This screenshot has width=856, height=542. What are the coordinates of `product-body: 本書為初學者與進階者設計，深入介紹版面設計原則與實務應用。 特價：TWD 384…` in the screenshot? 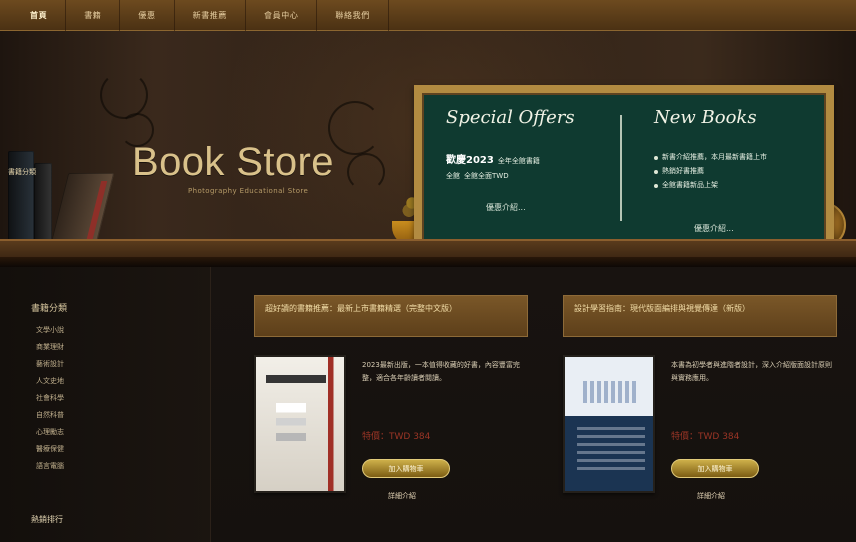 It's located at (700, 440).